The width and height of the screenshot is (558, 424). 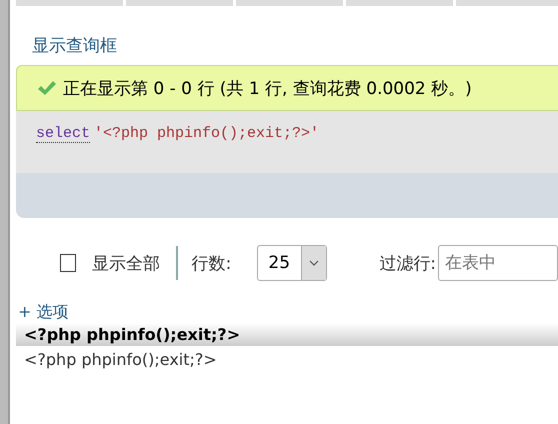 What do you see at coordinates (407, 263) in the screenshot?
I see `filter-label: 过滤行:` at bounding box center [407, 263].